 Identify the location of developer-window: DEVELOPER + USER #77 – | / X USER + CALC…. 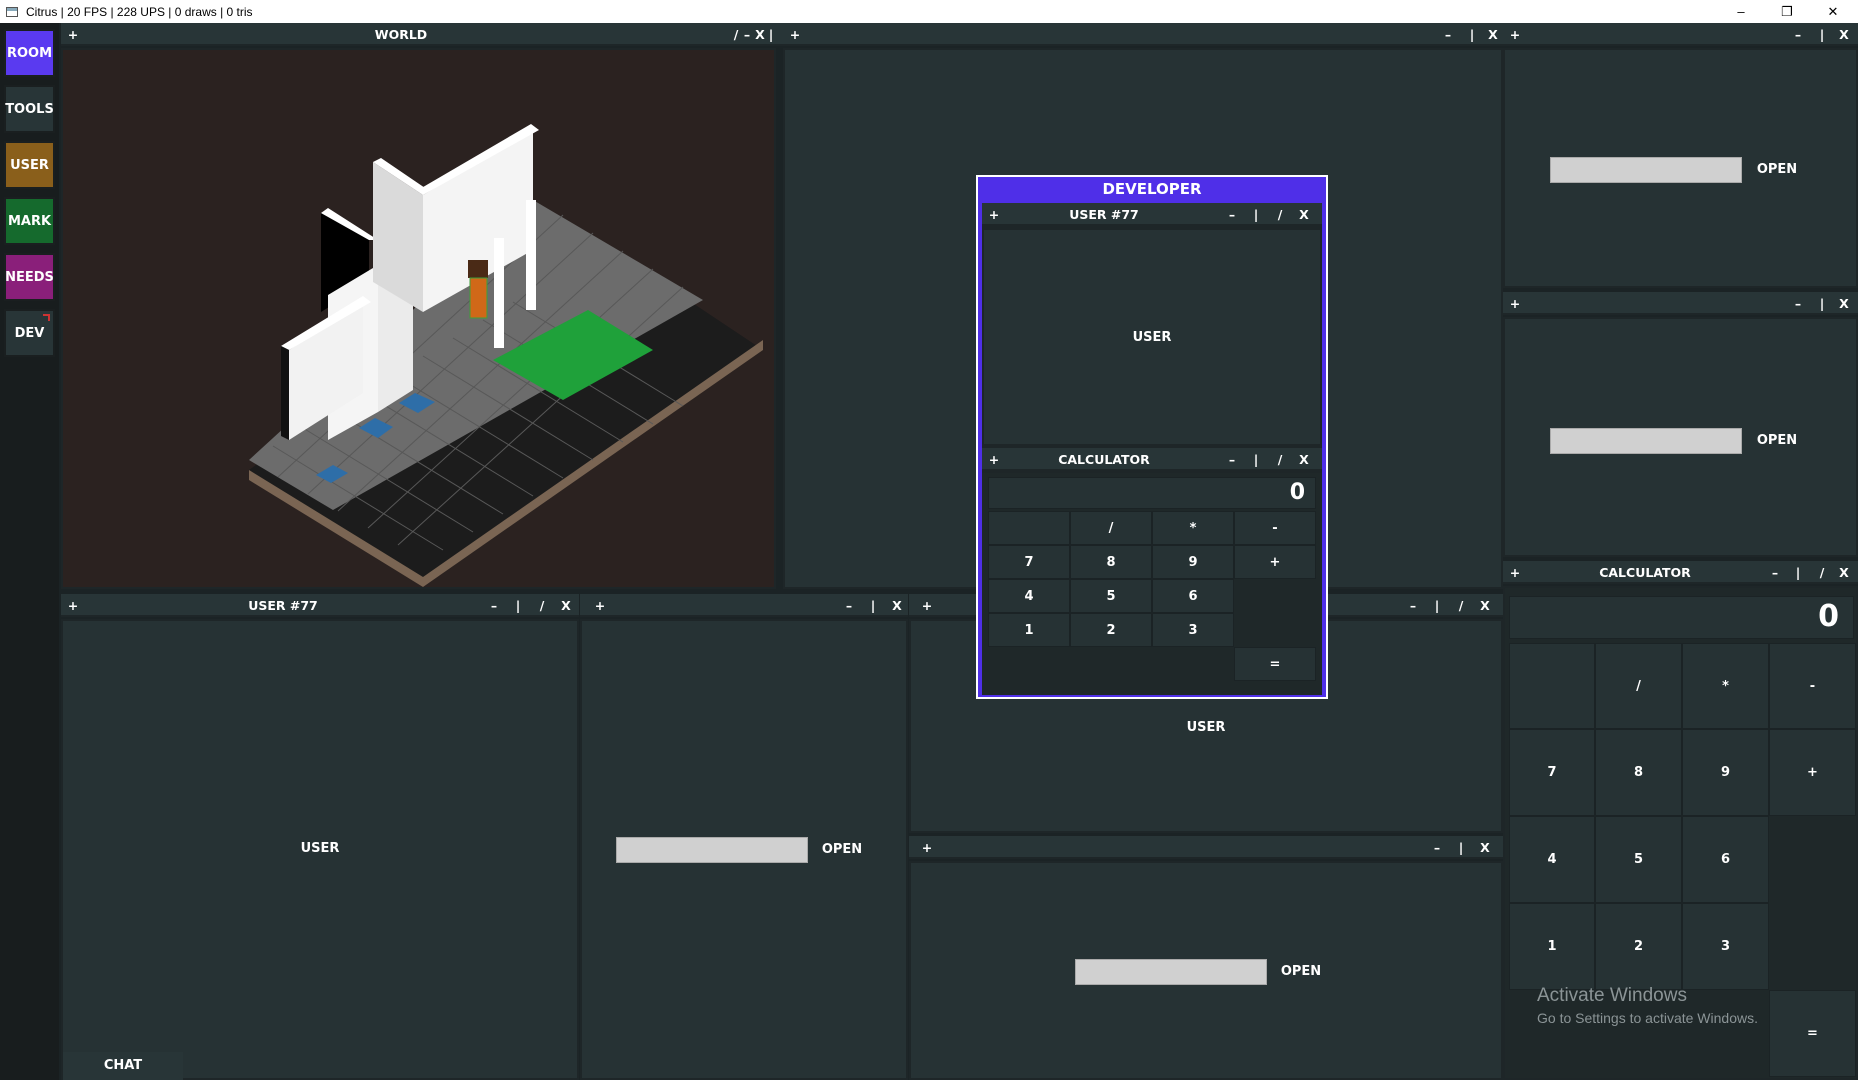
(1152, 437).